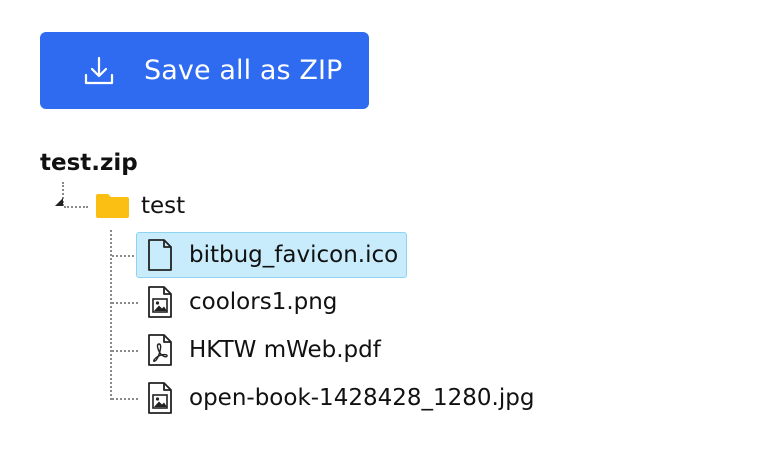 This screenshot has width=768, height=451. I want to click on tree-toggle-icon, so click(59, 202).